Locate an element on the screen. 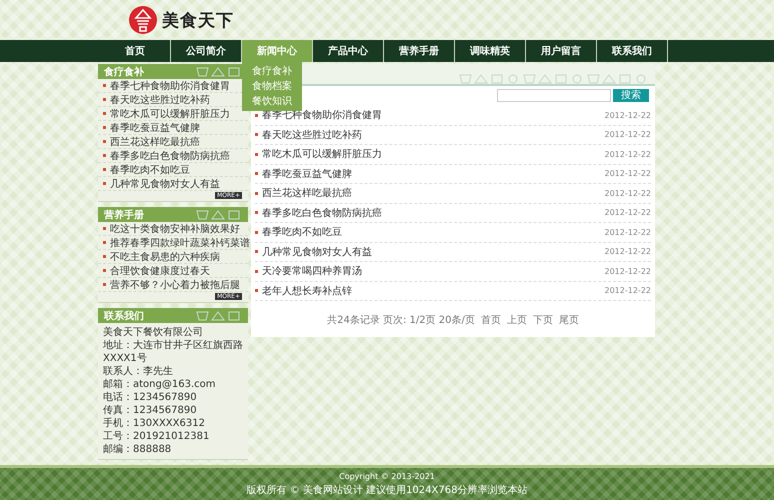 The image size is (774, 500). contact-line: 手机：130XXXX6312 is located at coordinates (154, 423).